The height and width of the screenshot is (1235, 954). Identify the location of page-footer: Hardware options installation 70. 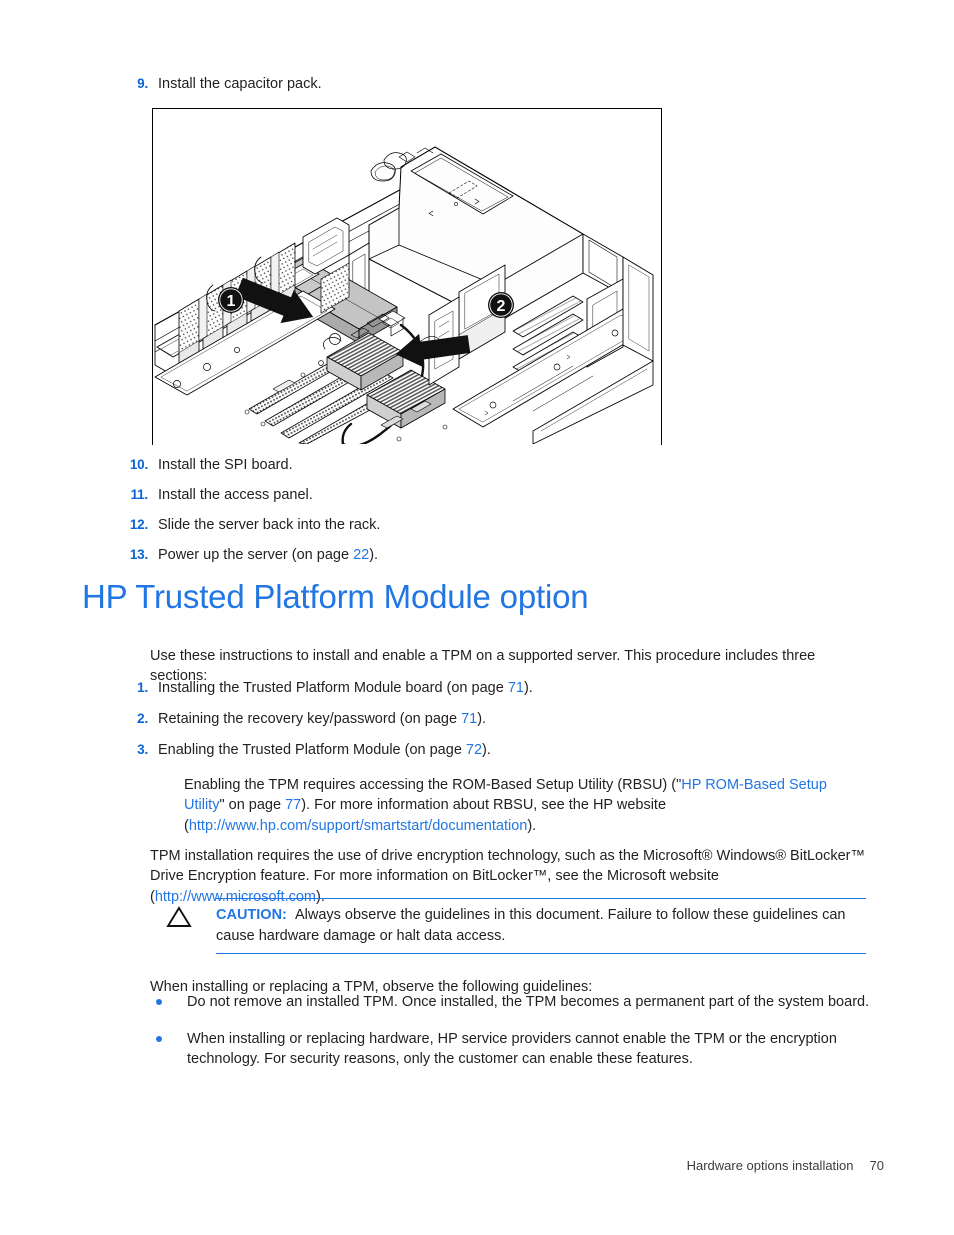
(442, 1165).